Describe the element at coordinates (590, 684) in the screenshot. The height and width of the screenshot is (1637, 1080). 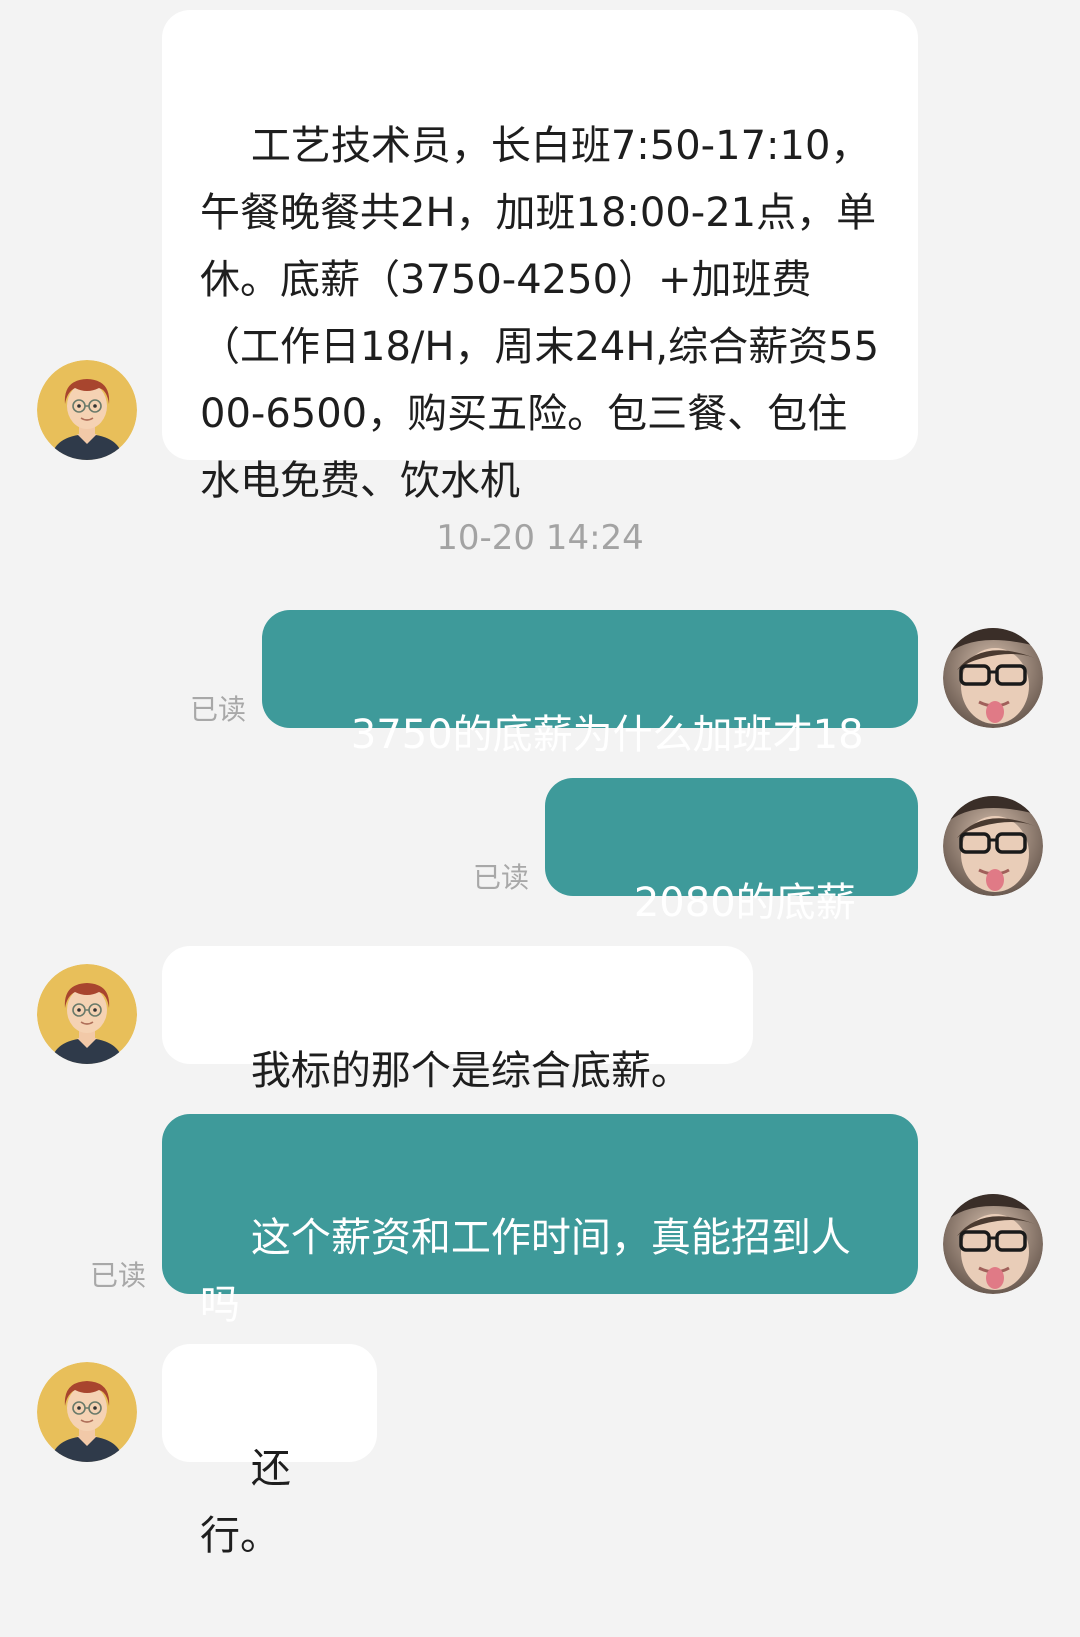
I see `message-bubble-outgoing: 3750的底薪为什么加班才18` at that location.